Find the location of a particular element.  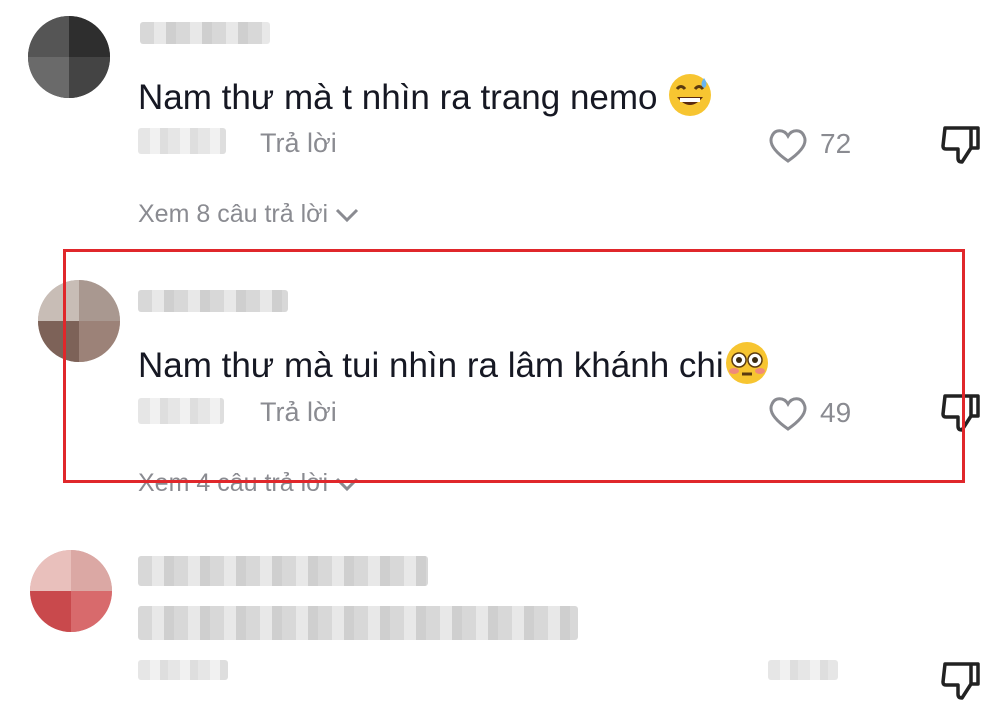

grinning-sweat-emoji-icon is located at coordinates (690, 99).